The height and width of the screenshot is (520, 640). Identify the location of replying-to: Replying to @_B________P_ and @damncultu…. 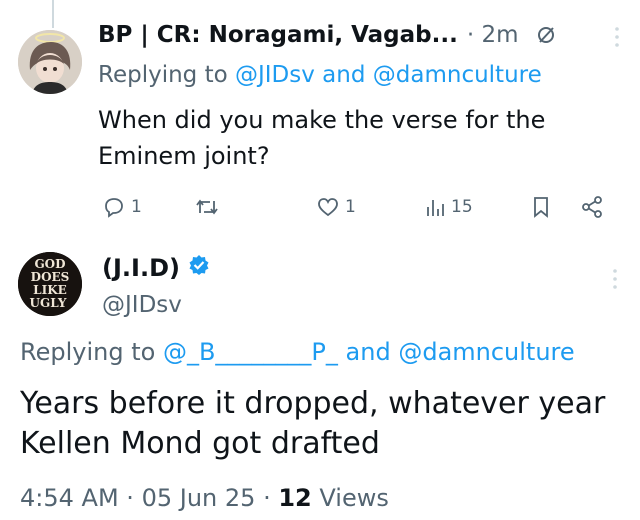
(297, 352).